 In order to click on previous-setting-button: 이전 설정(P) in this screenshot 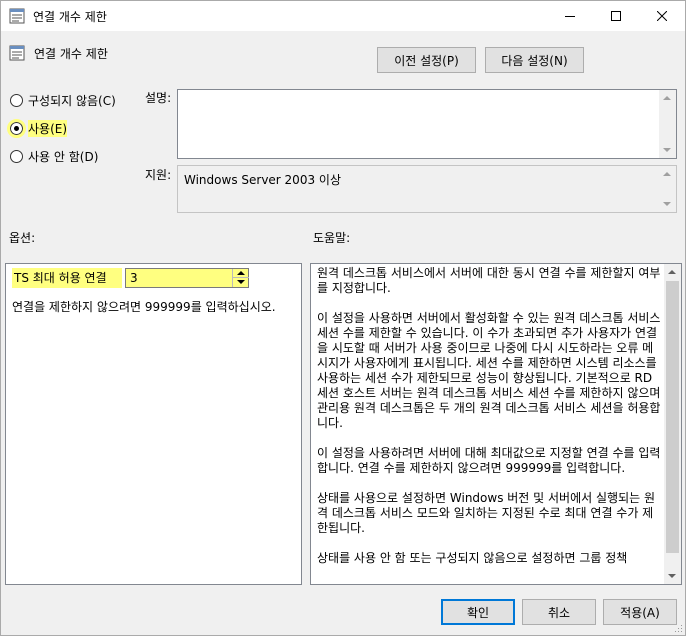, I will do `click(426, 60)`.